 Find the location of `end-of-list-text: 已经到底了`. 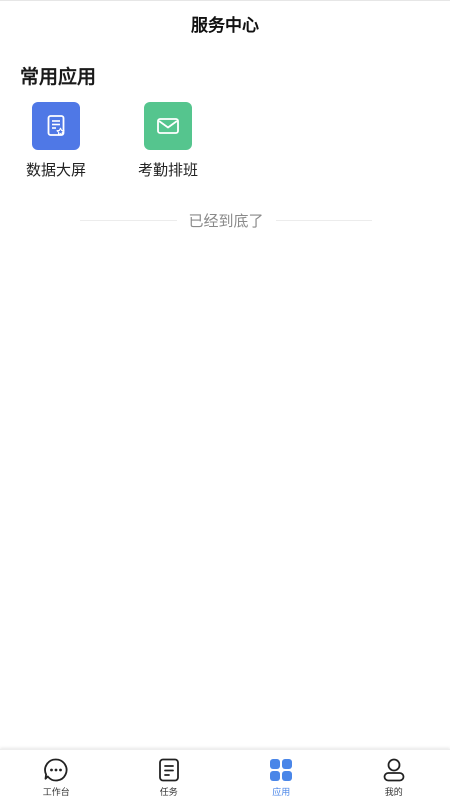

end-of-list-text: 已经到底了 is located at coordinates (226, 220).